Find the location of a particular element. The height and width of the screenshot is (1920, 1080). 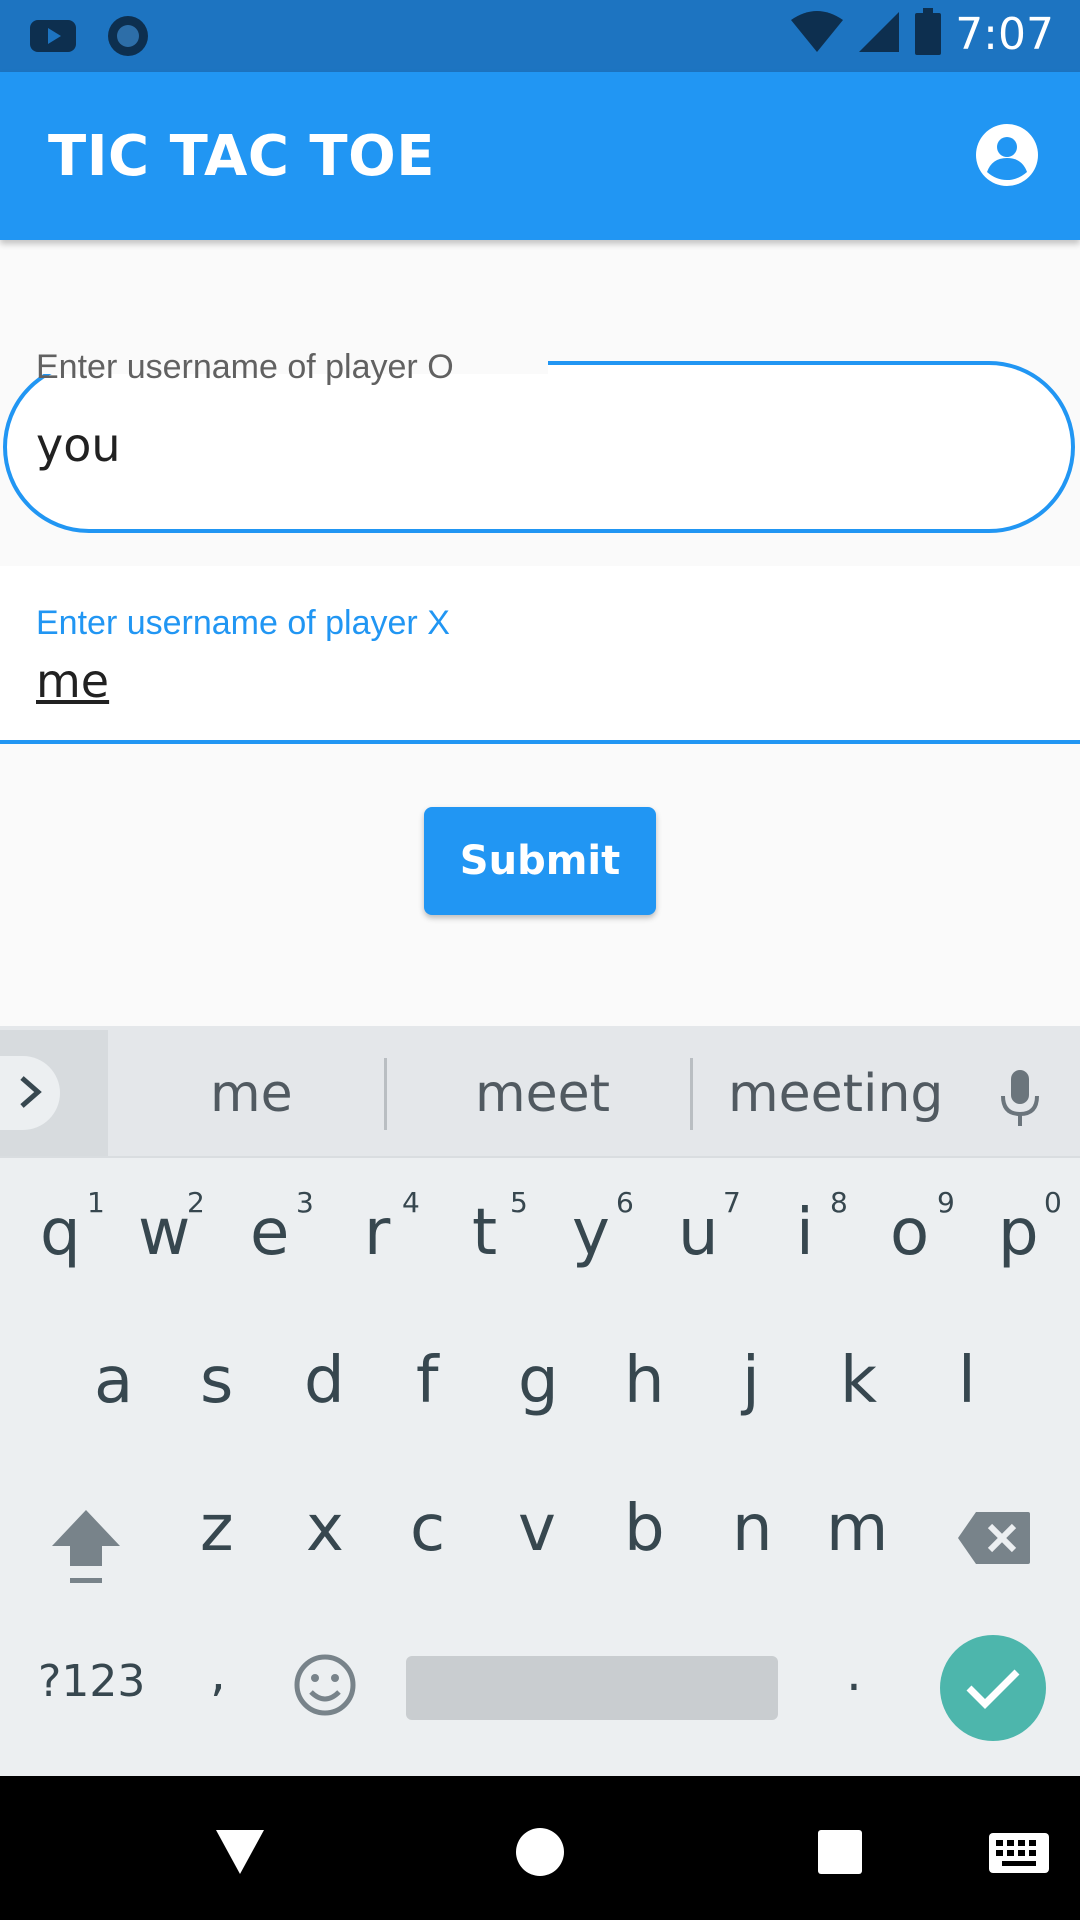

youtube-icon is located at coordinates (53, 38).